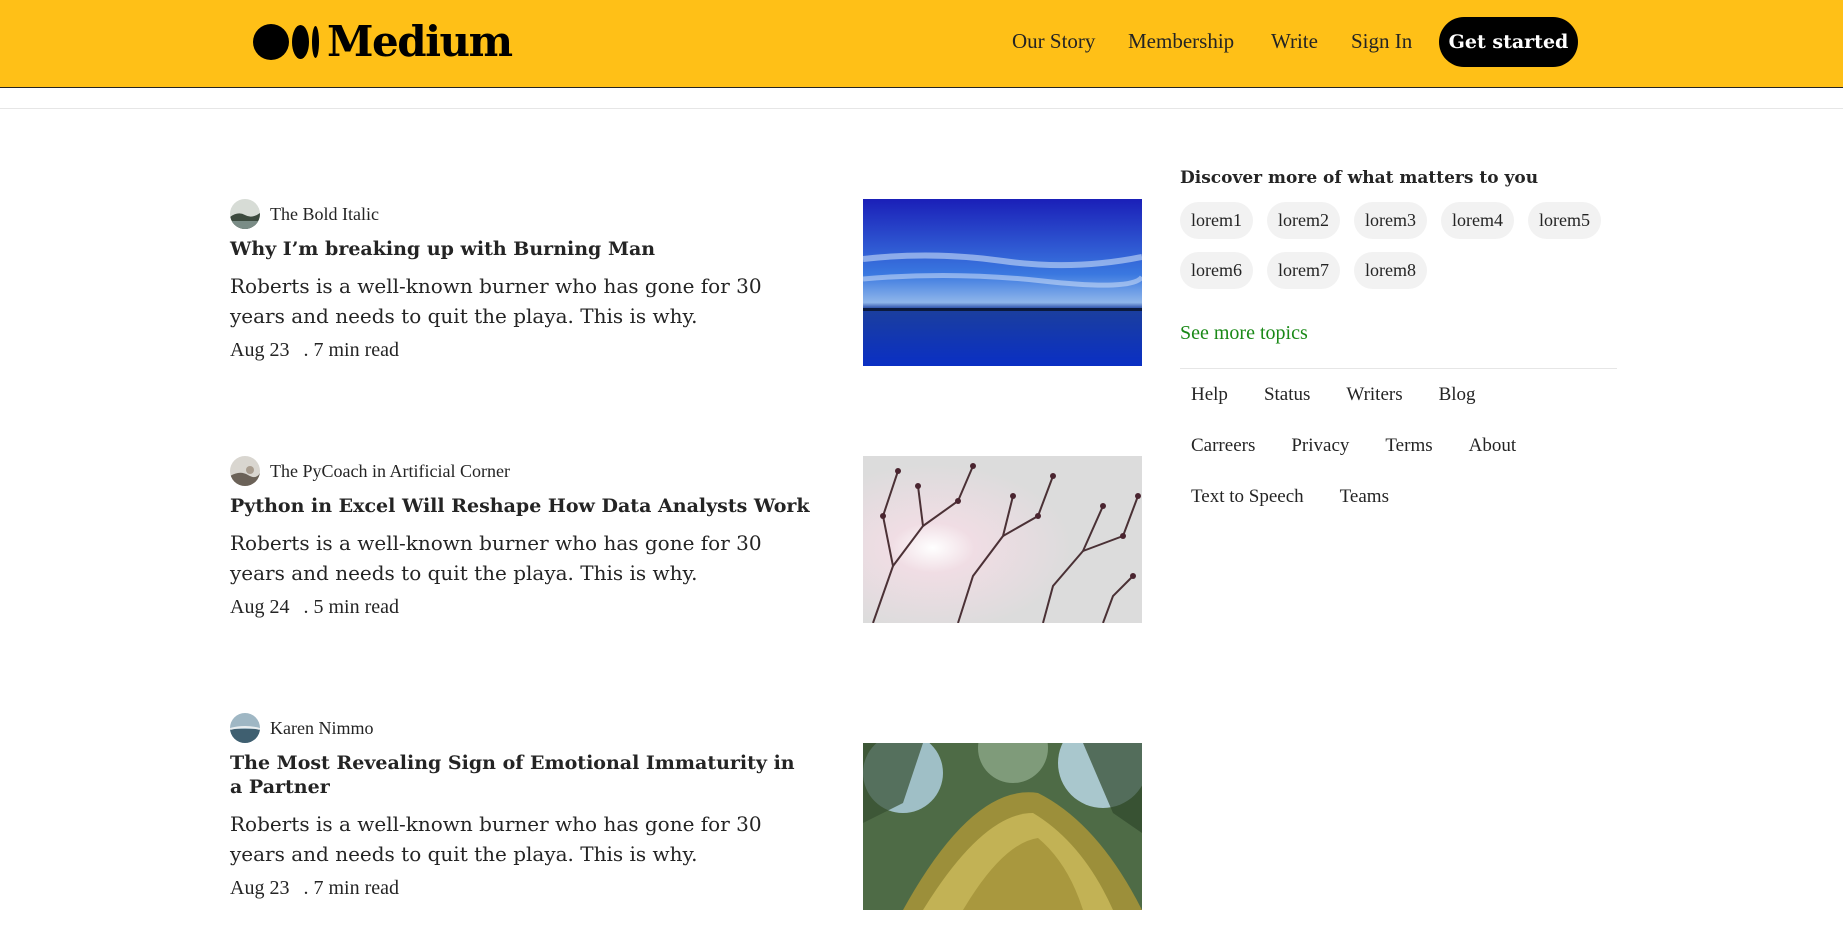 This screenshot has width=1843, height=949. I want to click on medium-logo: Medium, so click(383, 41).